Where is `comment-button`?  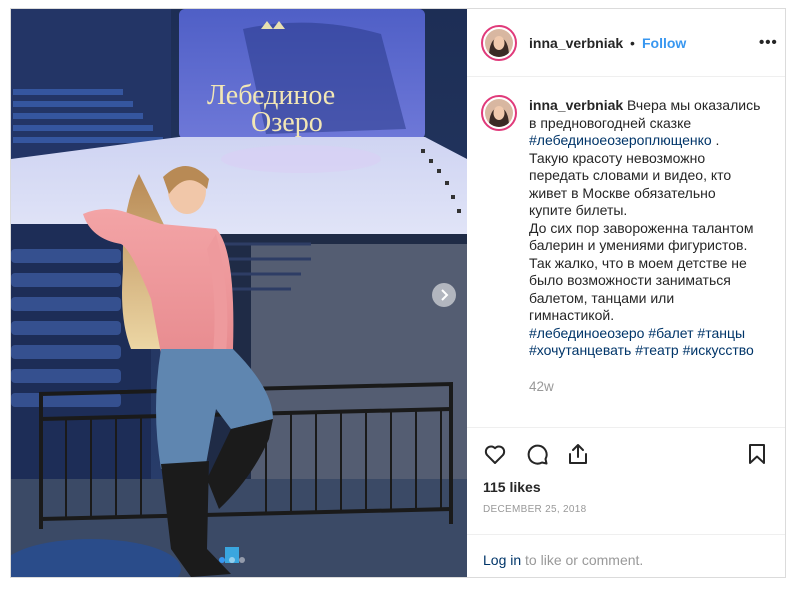 comment-button is located at coordinates (537, 454).